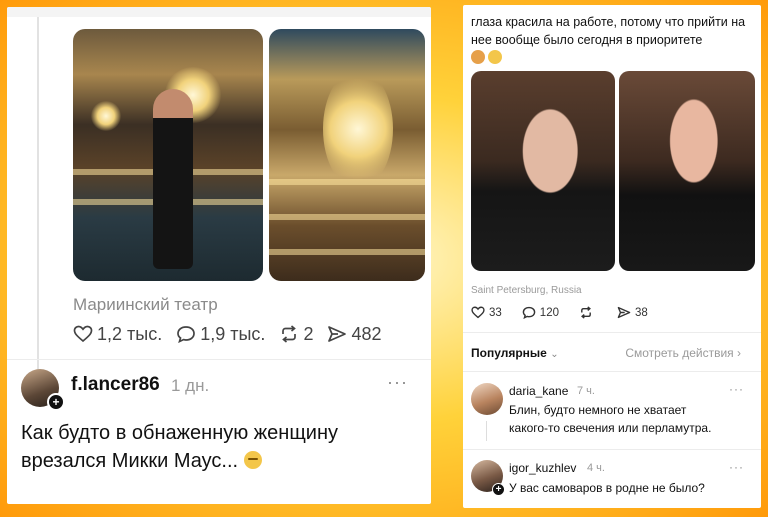  Describe the element at coordinates (145, 305) in the screenshot. I see `post-location: Мариинский театр` at that location.